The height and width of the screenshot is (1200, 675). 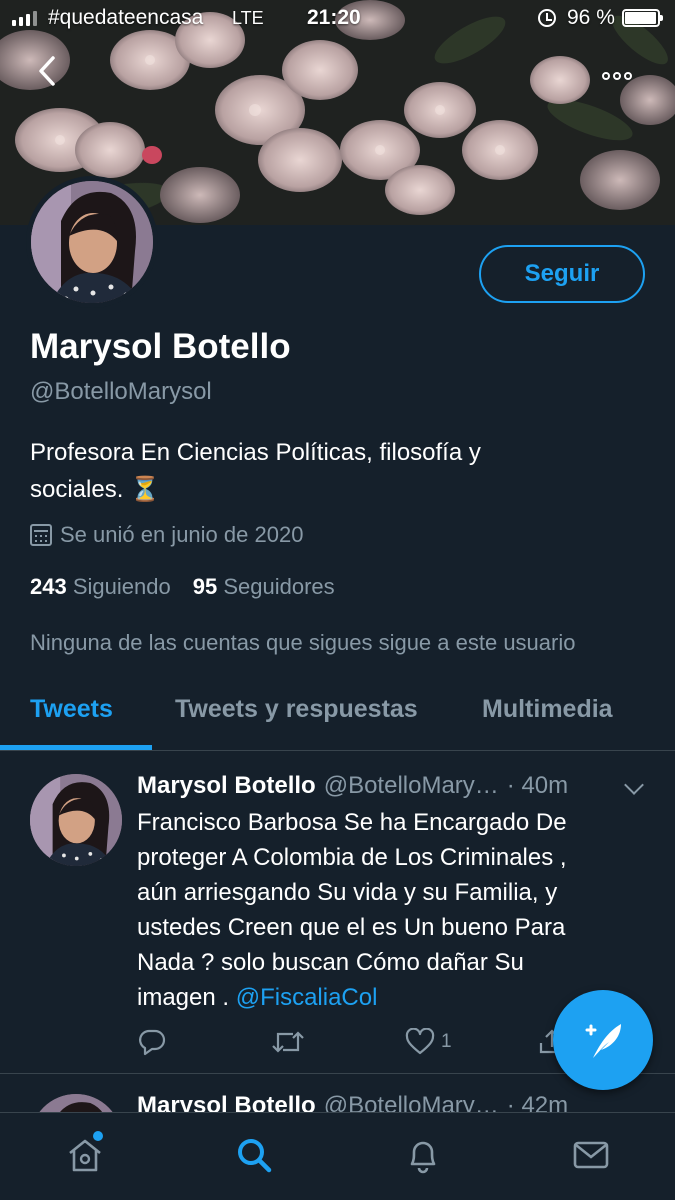 I want to click on notification-dot, so click(x=98, y=1136).